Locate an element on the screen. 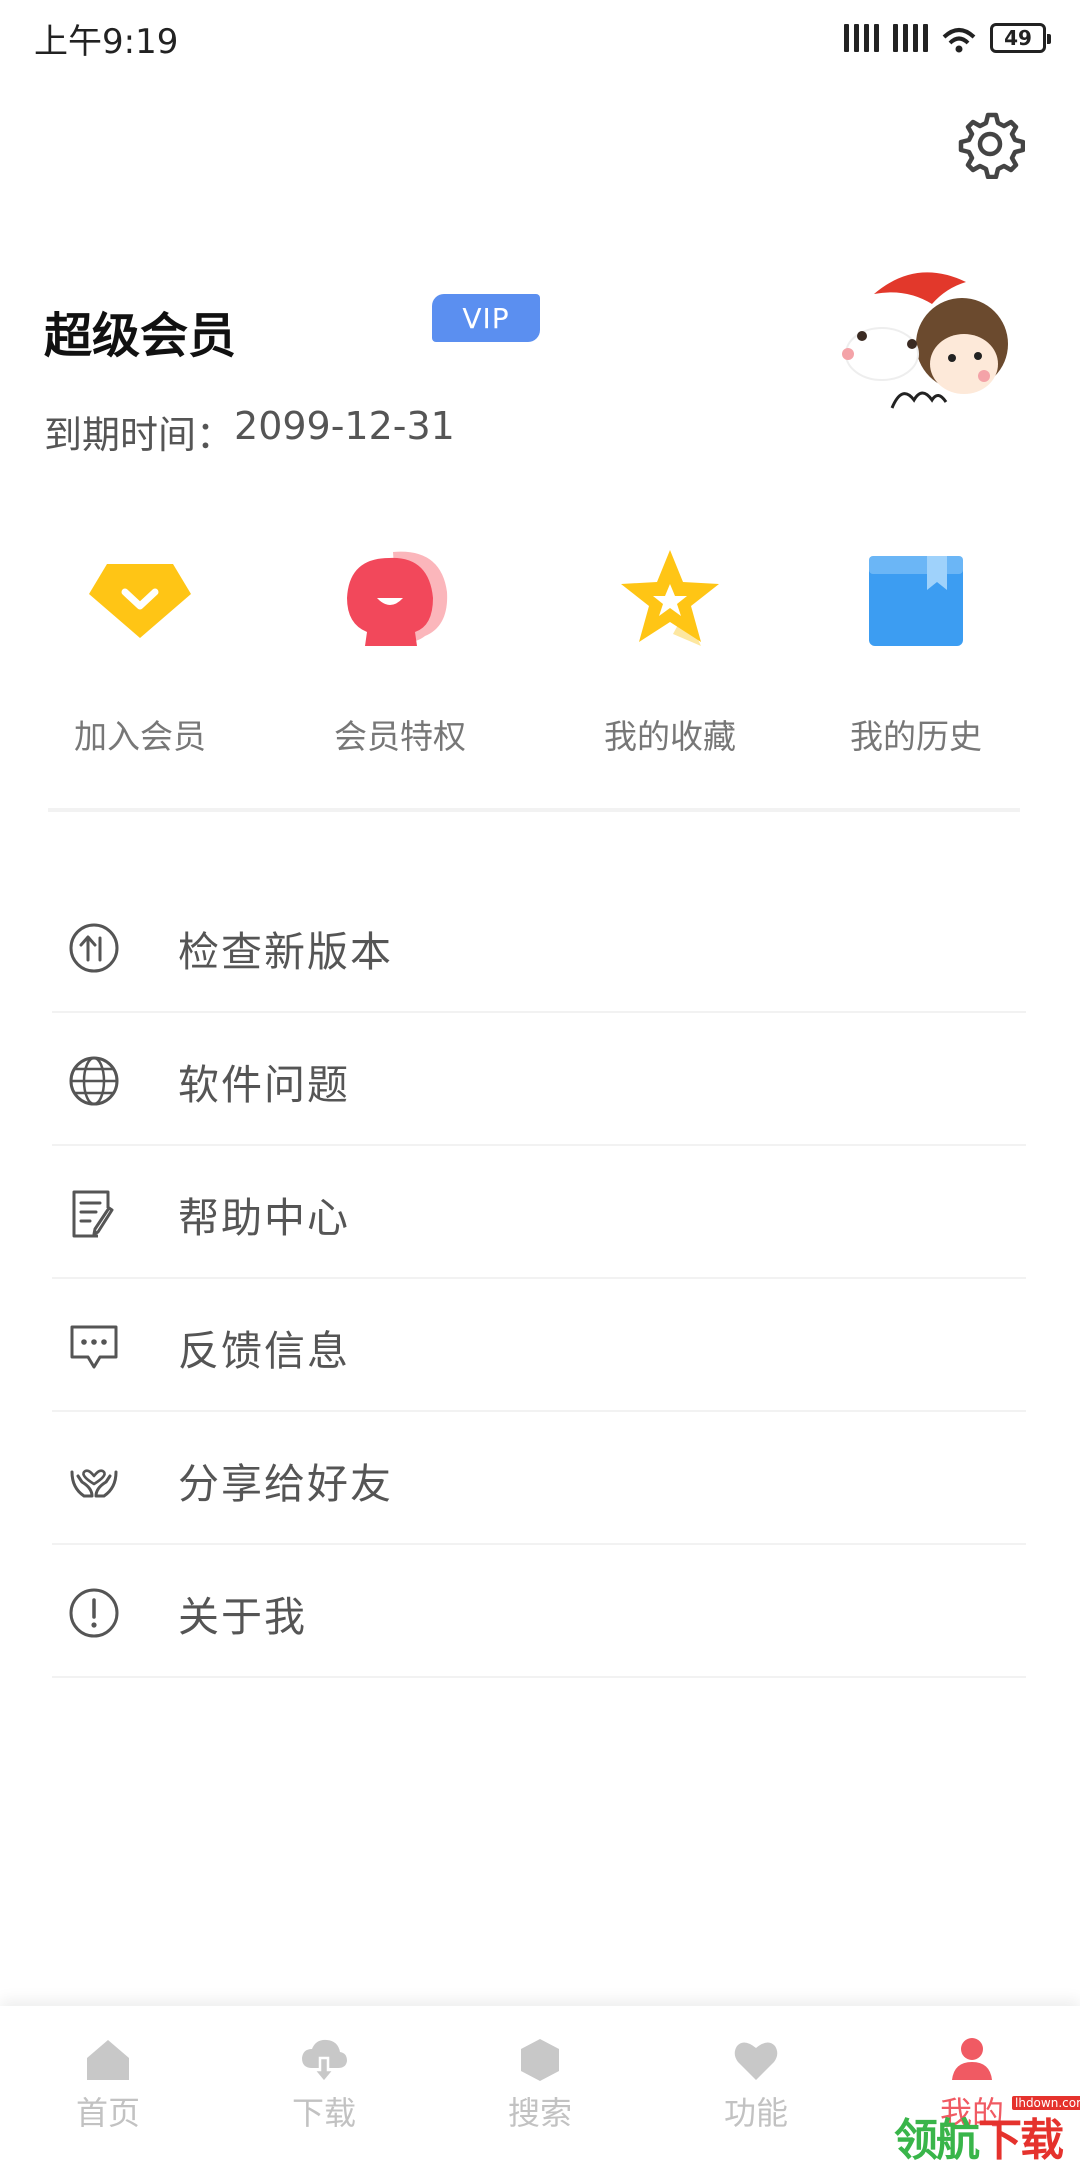  tab-label: 首页 is located at coordinates (107, 2113).